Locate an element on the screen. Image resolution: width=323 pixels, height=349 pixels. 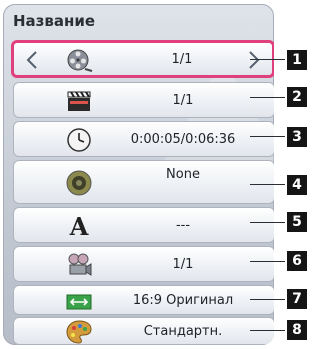
film-reel-icon is located at coordinates (79, 61).